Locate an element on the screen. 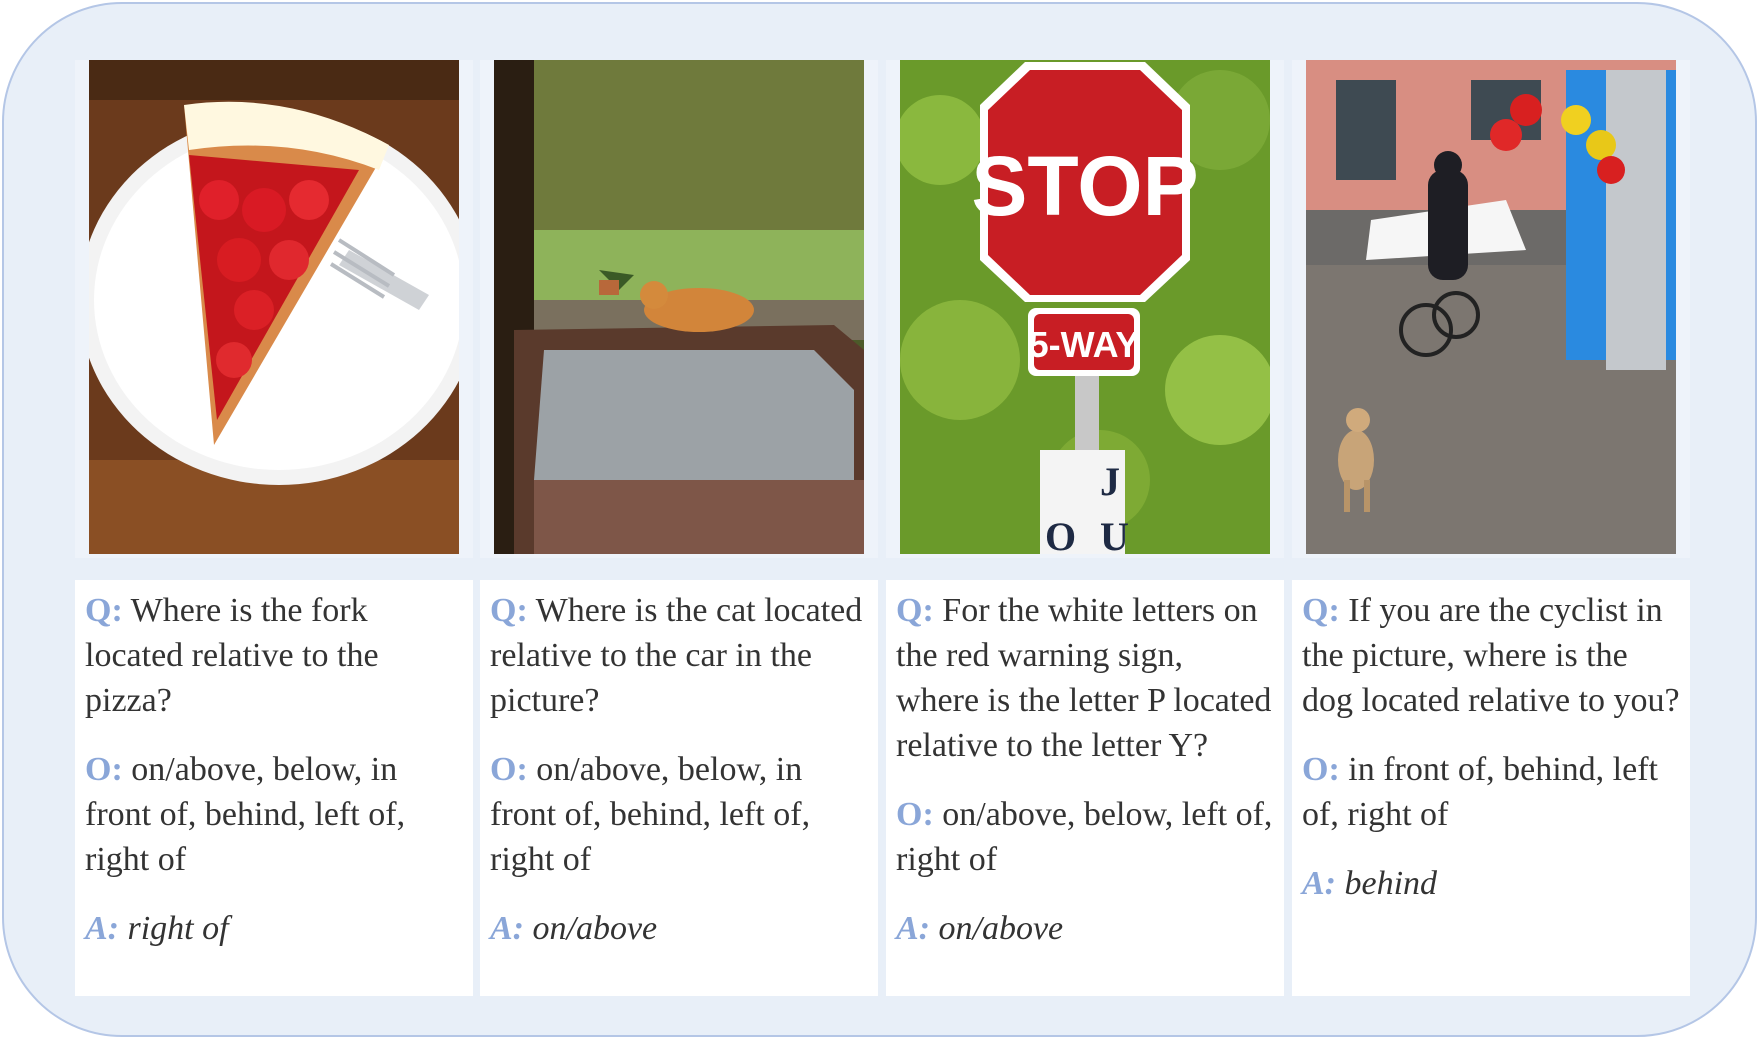 The width and height of the screenshot is (1762, 1044). options: O: on/above, below, left of, right of is located at coordinates (1085, 837).